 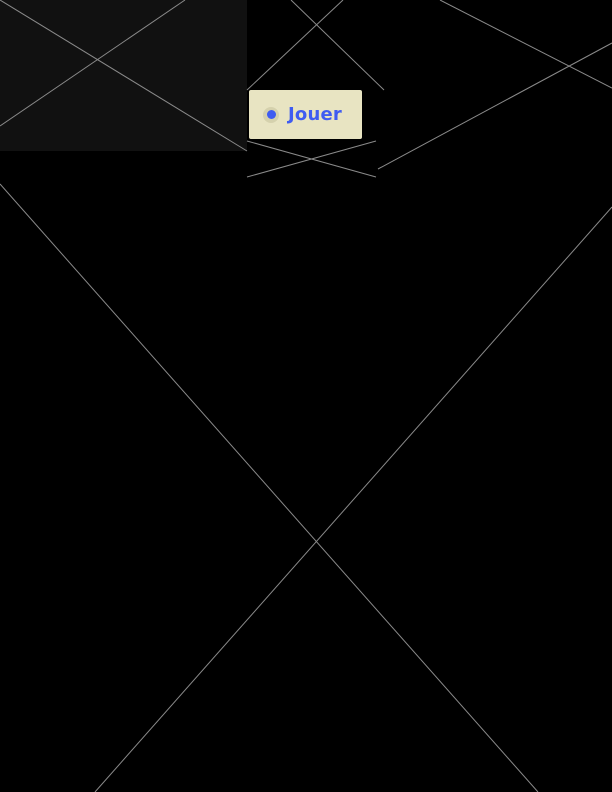 I want to click on radio-dot, so click(x=271, y=114).